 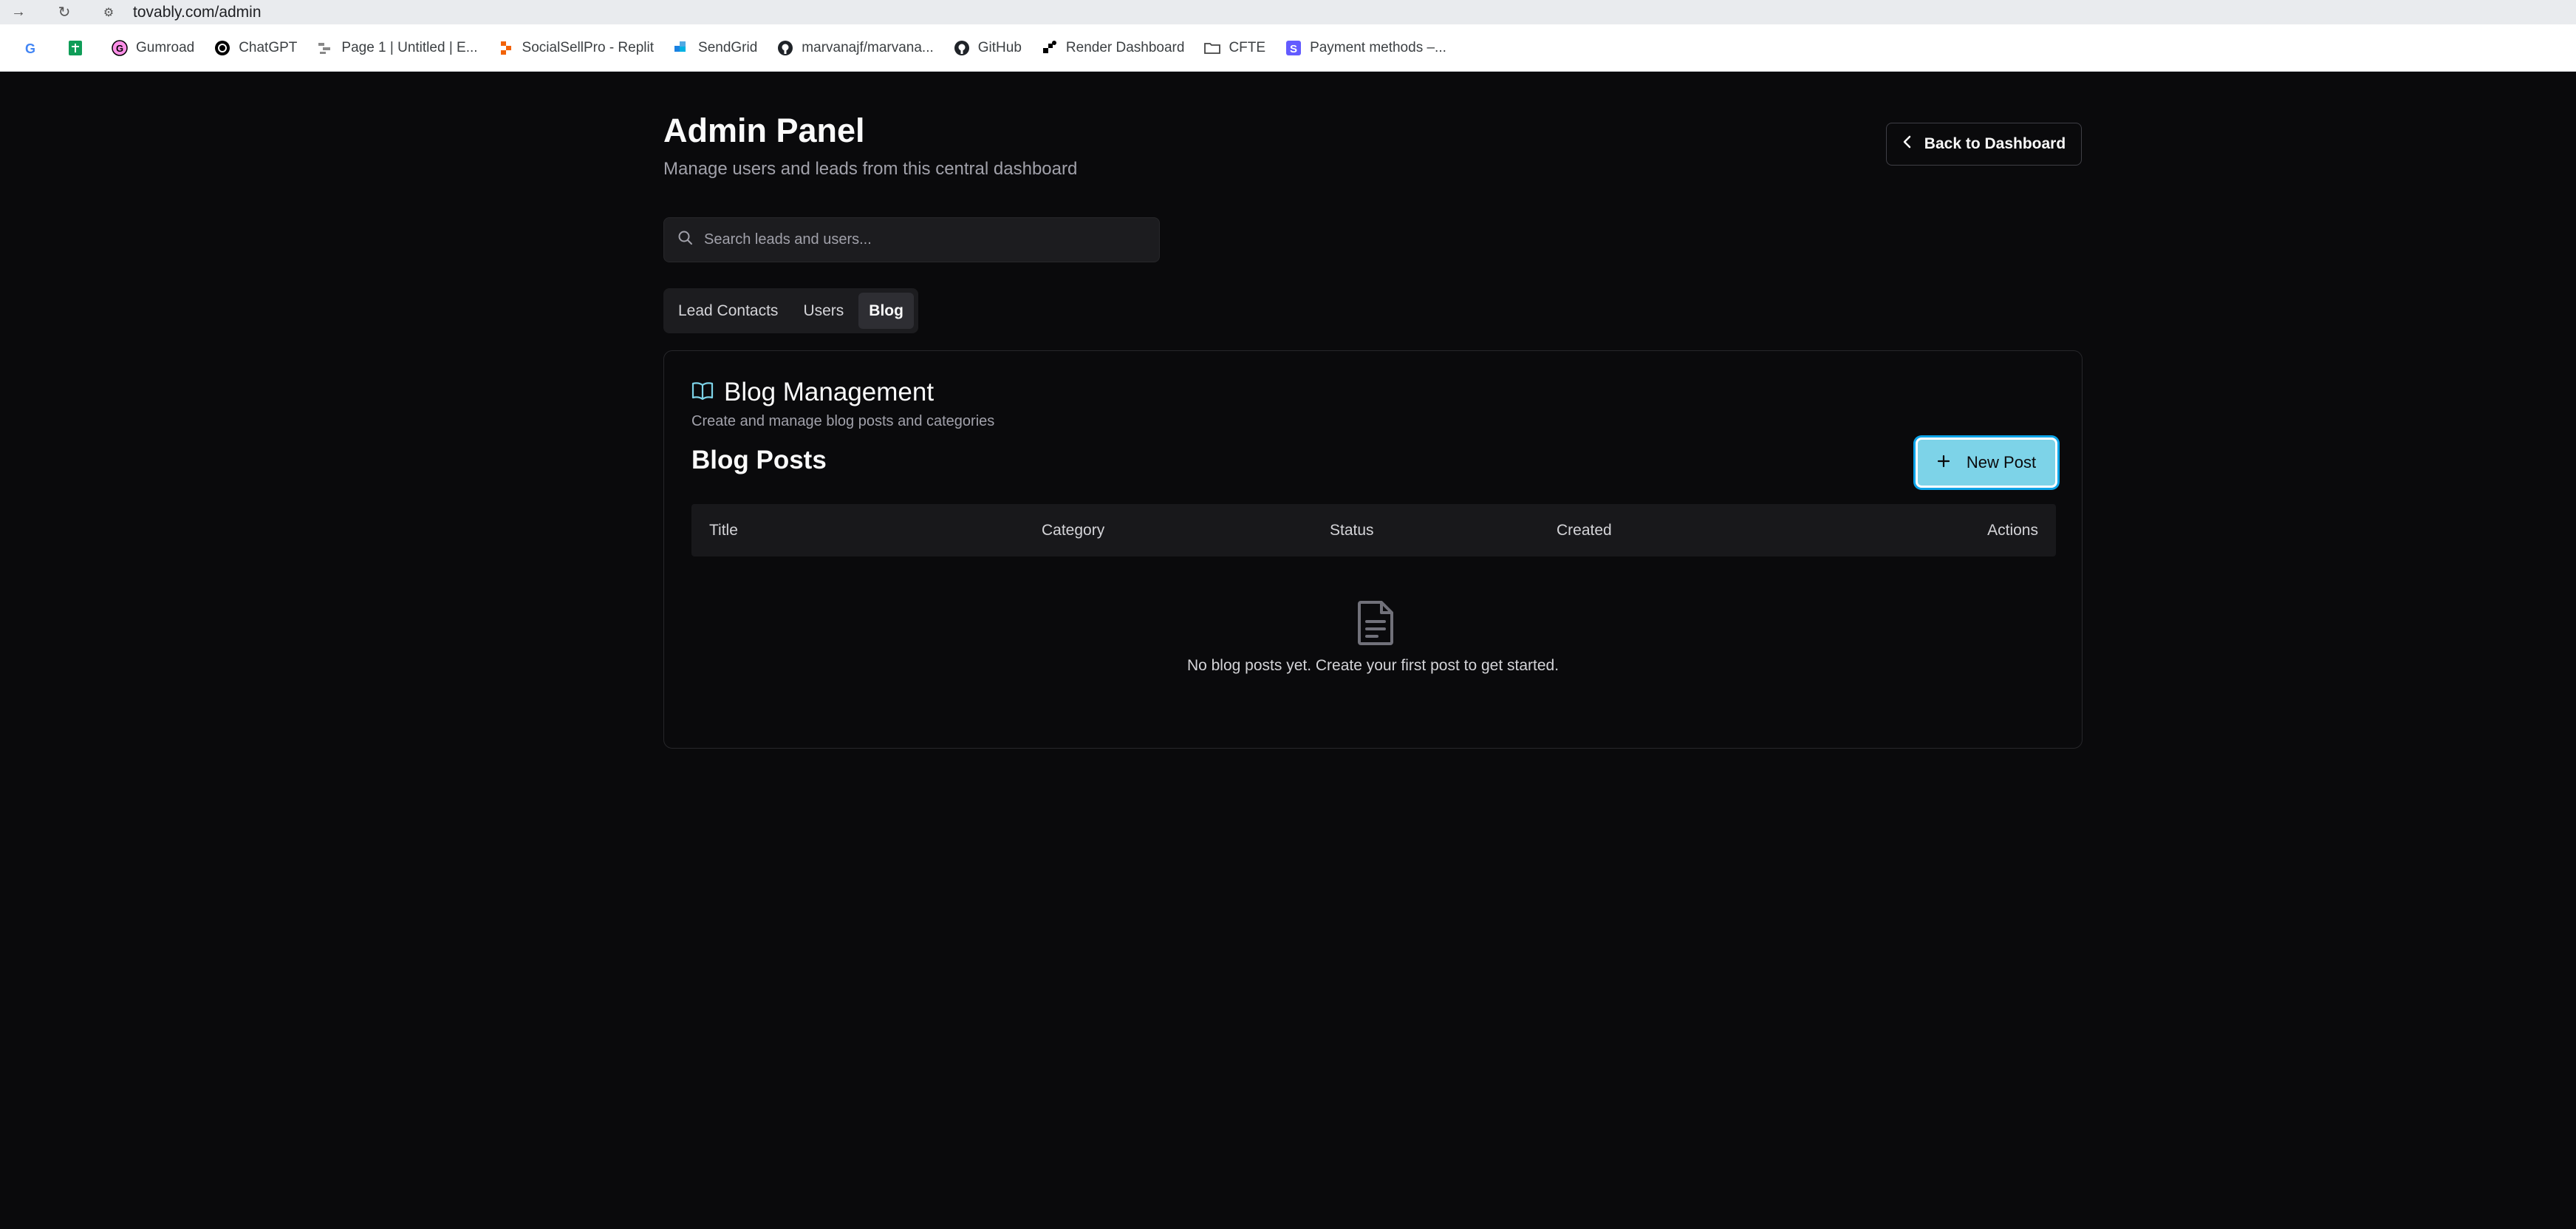 I want to click on stripe-icon: S, so click(x=1293, y=48).